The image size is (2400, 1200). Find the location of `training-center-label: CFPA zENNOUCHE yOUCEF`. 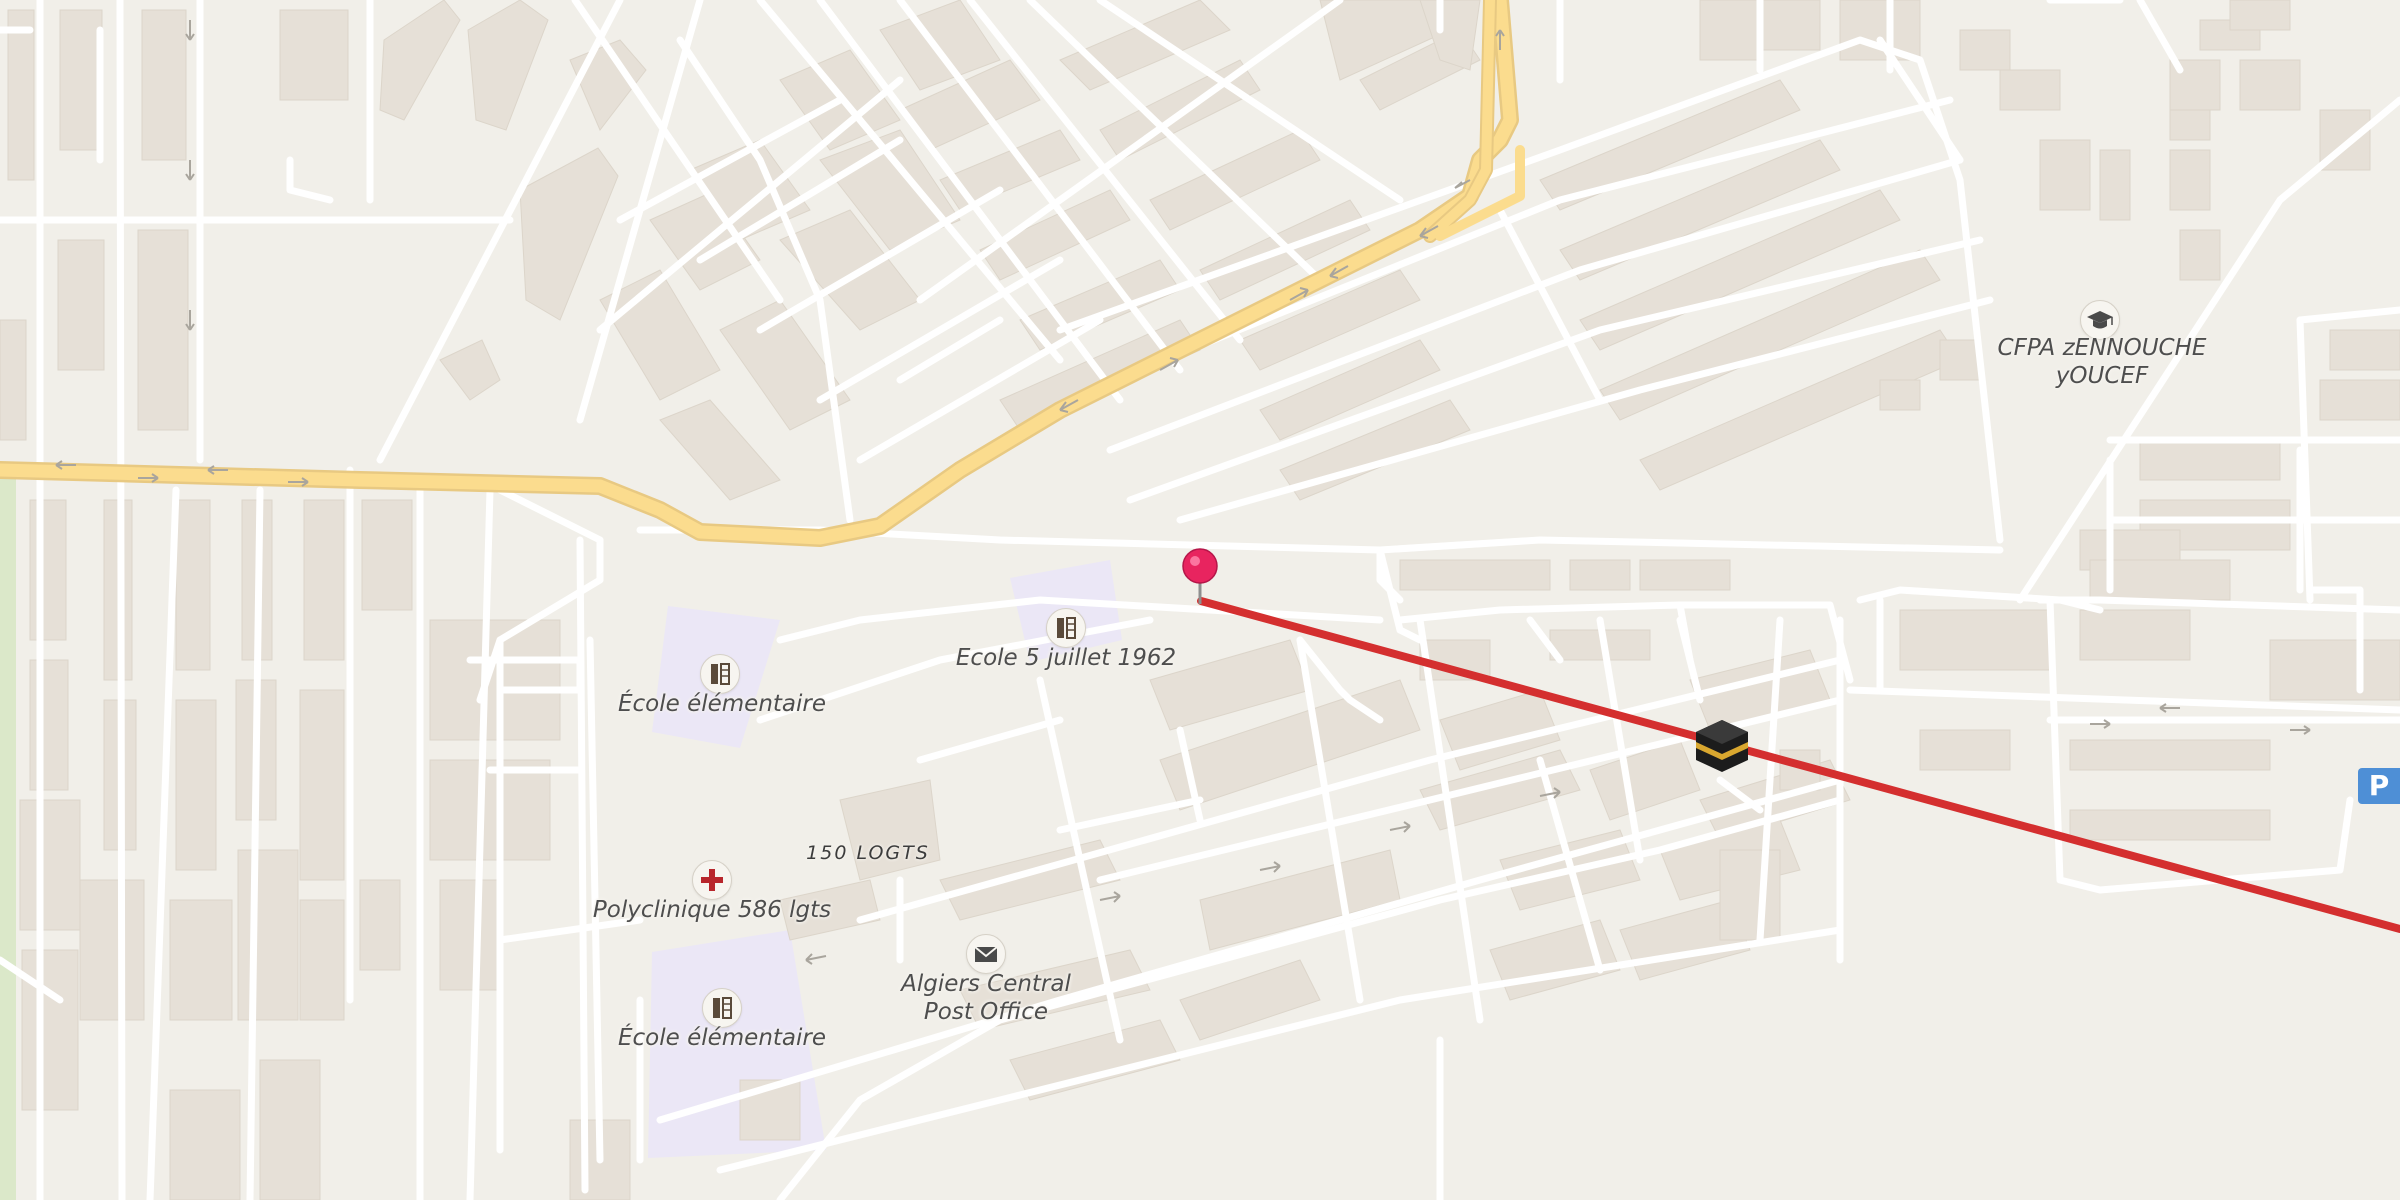

training-center-label: CFPA zENNOUCHE yOUCEF is located at coordinates (2102, 362).